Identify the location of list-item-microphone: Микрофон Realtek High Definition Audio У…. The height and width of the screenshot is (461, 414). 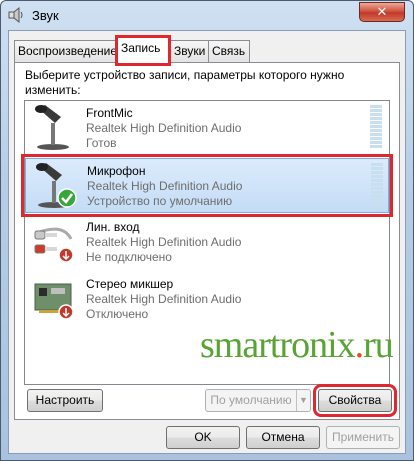
(207, 185).